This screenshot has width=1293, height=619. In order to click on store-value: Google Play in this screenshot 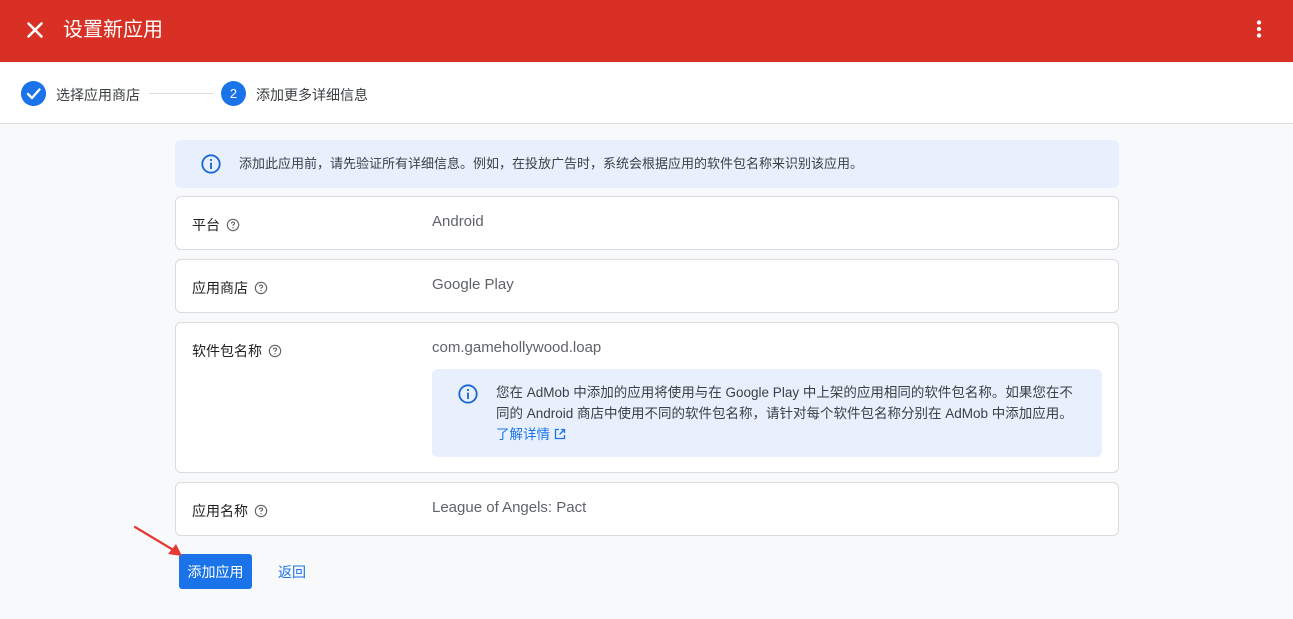, I will do `click(473, 284)`.